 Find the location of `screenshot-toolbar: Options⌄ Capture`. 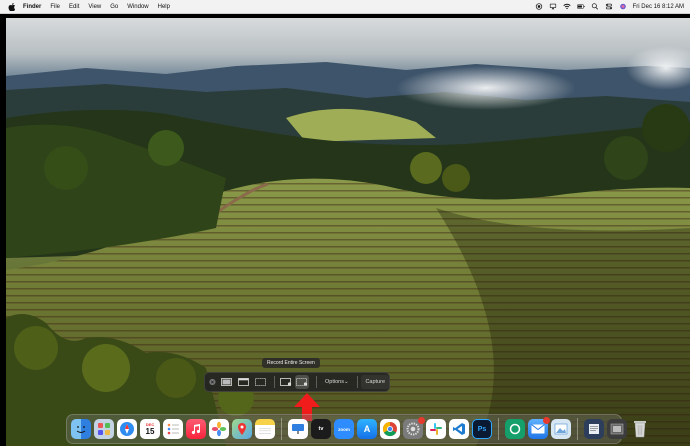

screenshot-toolbar: Options⌄ Capture is located at coordinates (297, 382).